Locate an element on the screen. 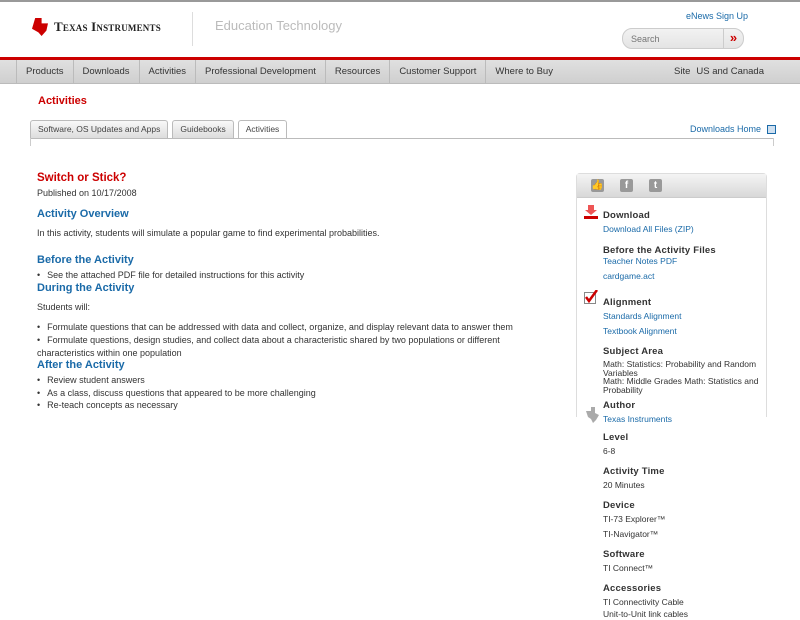  teacher-notes-link: Teacher Notes PDF is located at coordinates (685, 261).